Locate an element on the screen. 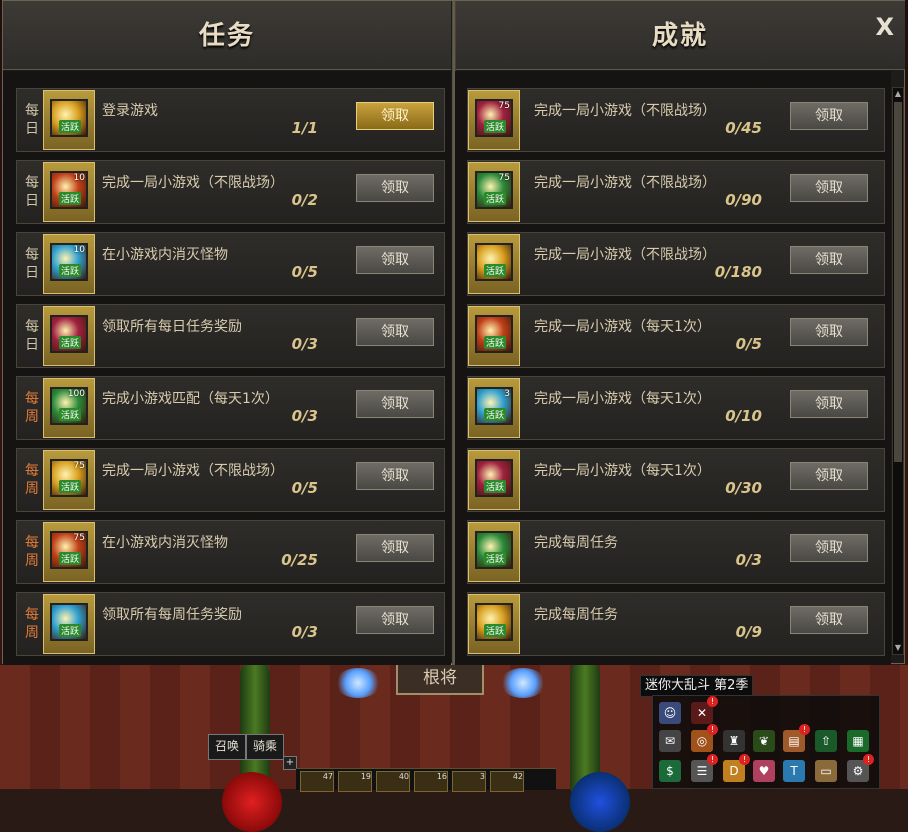 This screenshot has width=908, height=832. character-portrait-icon: ☺ is located at coordinates (670, 713).